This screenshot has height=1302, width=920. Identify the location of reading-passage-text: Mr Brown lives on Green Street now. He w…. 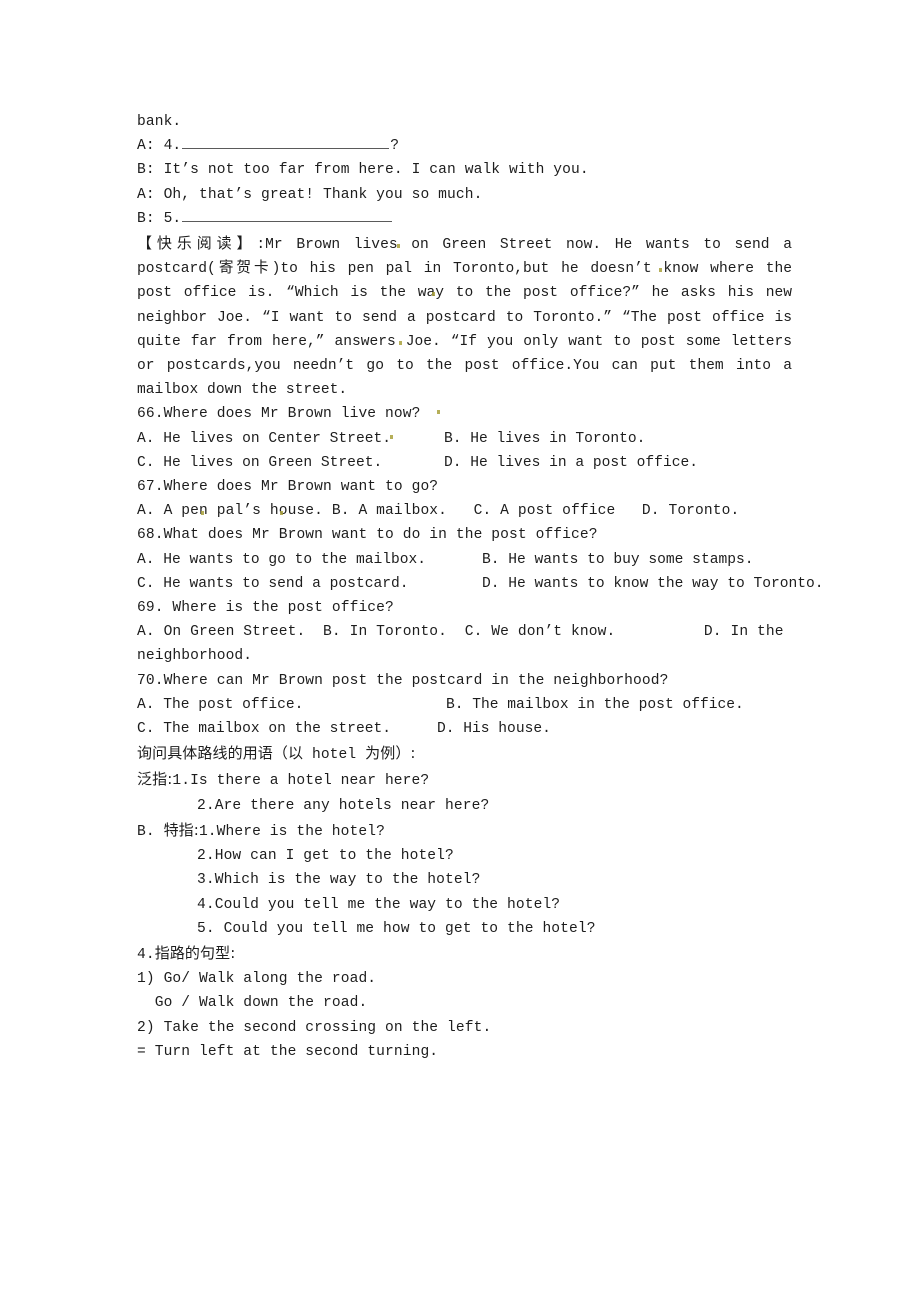
(464, 318).